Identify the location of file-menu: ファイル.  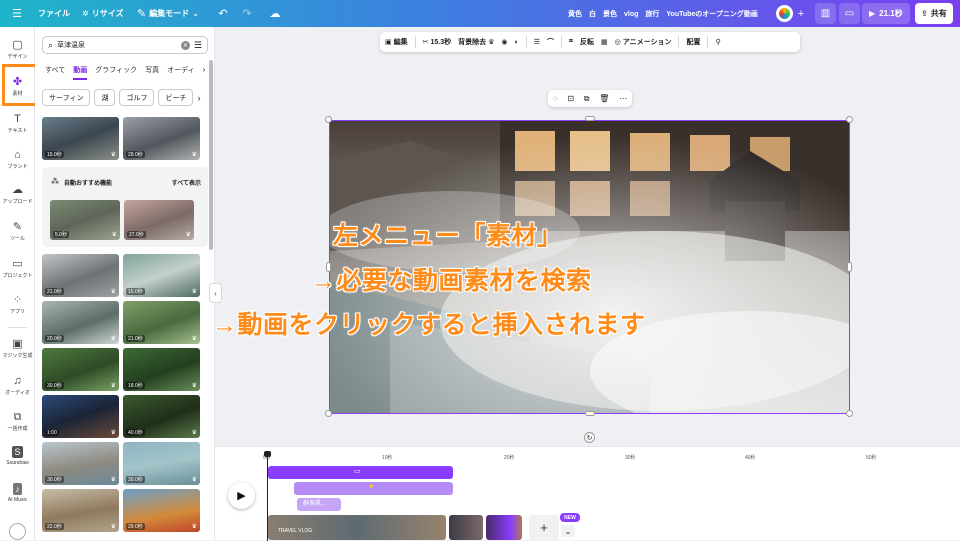
(54, 13).